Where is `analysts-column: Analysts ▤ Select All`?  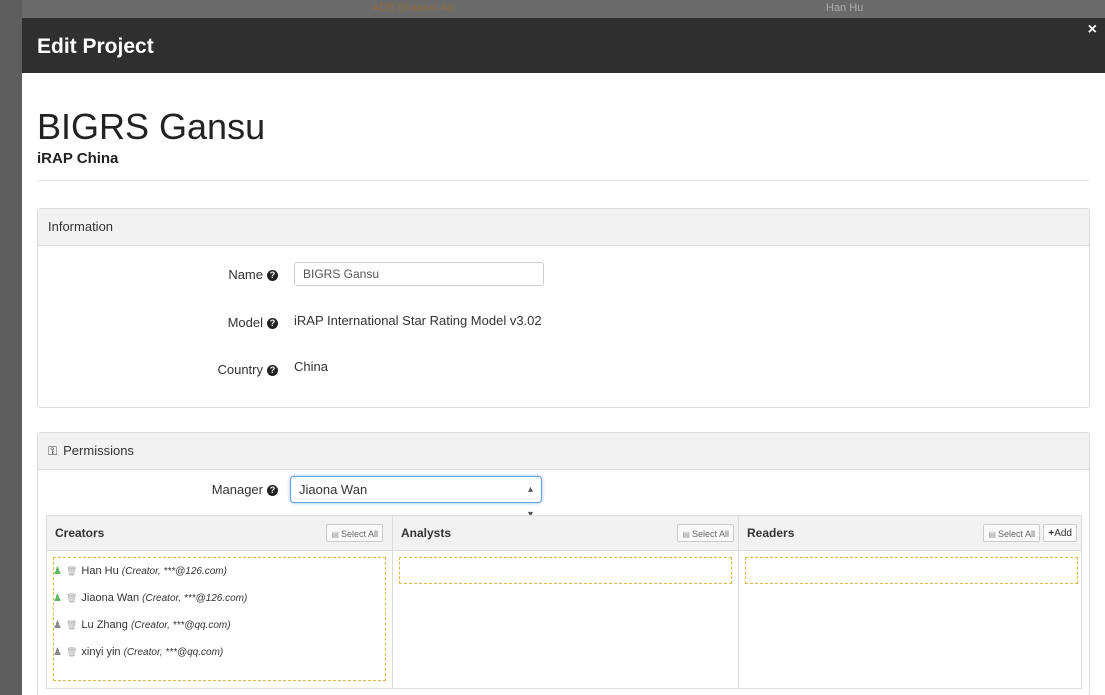 analysts-column: Analysts ▤ Select All is located at coordinates (566, 602).